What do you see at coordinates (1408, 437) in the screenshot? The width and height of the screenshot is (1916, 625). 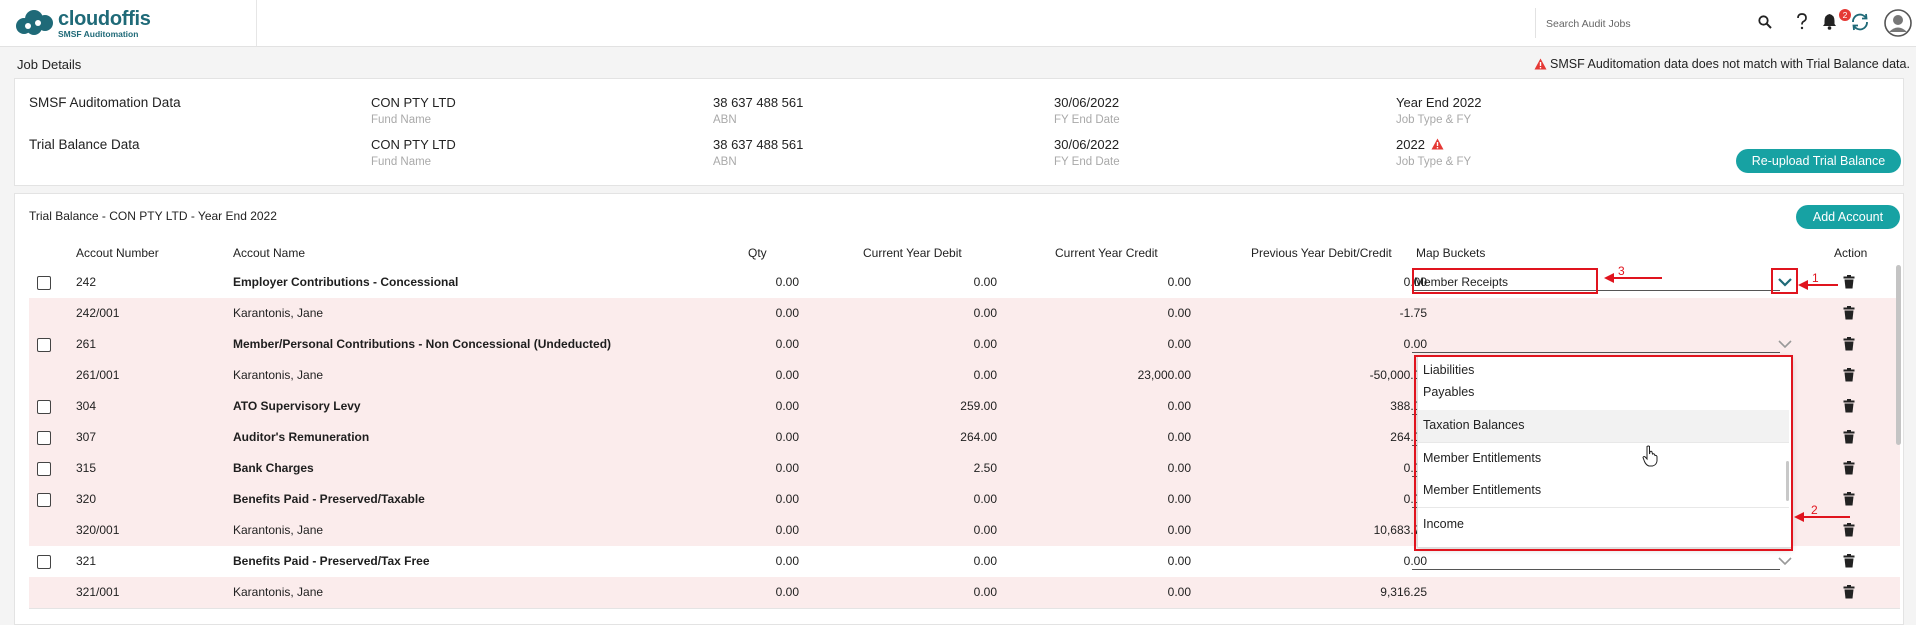 I see `previous-year-cell: 264.00` at bounding box center [1408, 437].